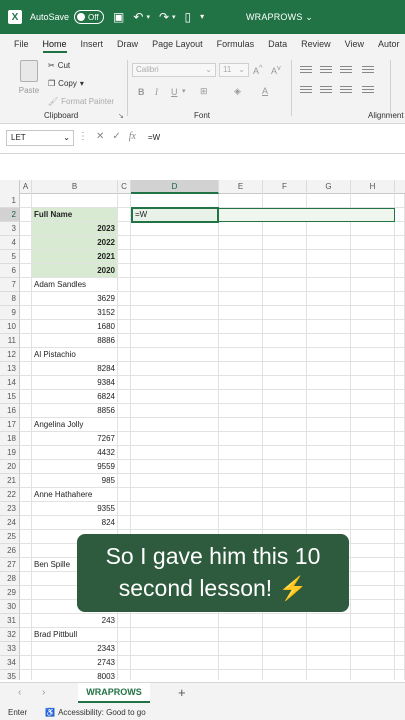  Describe the element at coordinates (175, 215) in the screenshot. I see `active-cell: =W` at that location.